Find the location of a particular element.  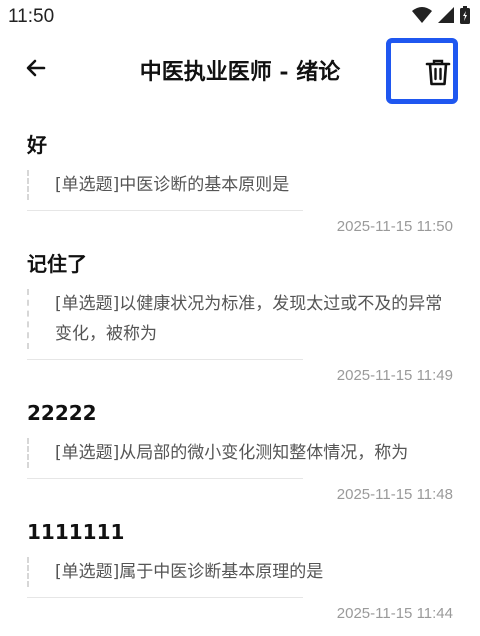

note-question: [单选题]从局部的微小变化测知整体情况，称为 is located at coordinates (240, 453).